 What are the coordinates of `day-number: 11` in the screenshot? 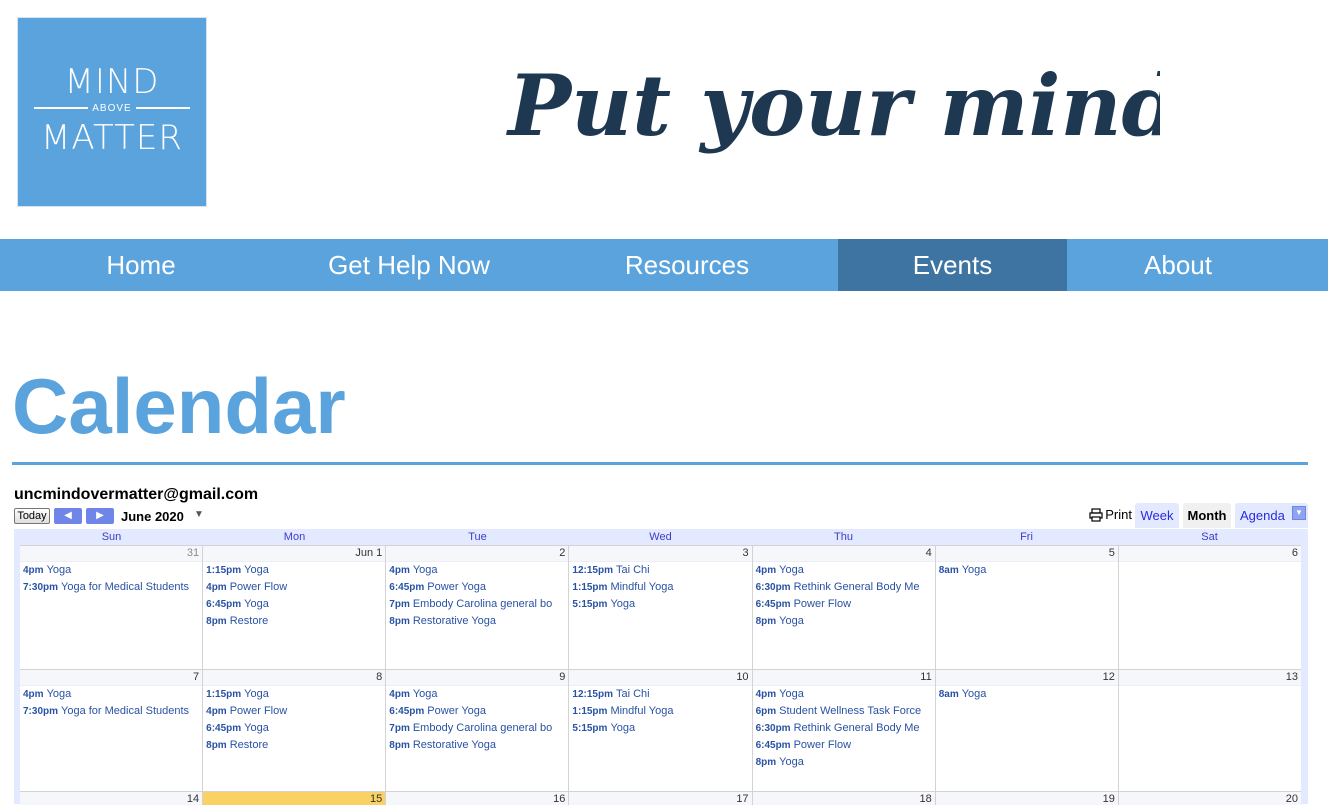 It's located at (843, 678).